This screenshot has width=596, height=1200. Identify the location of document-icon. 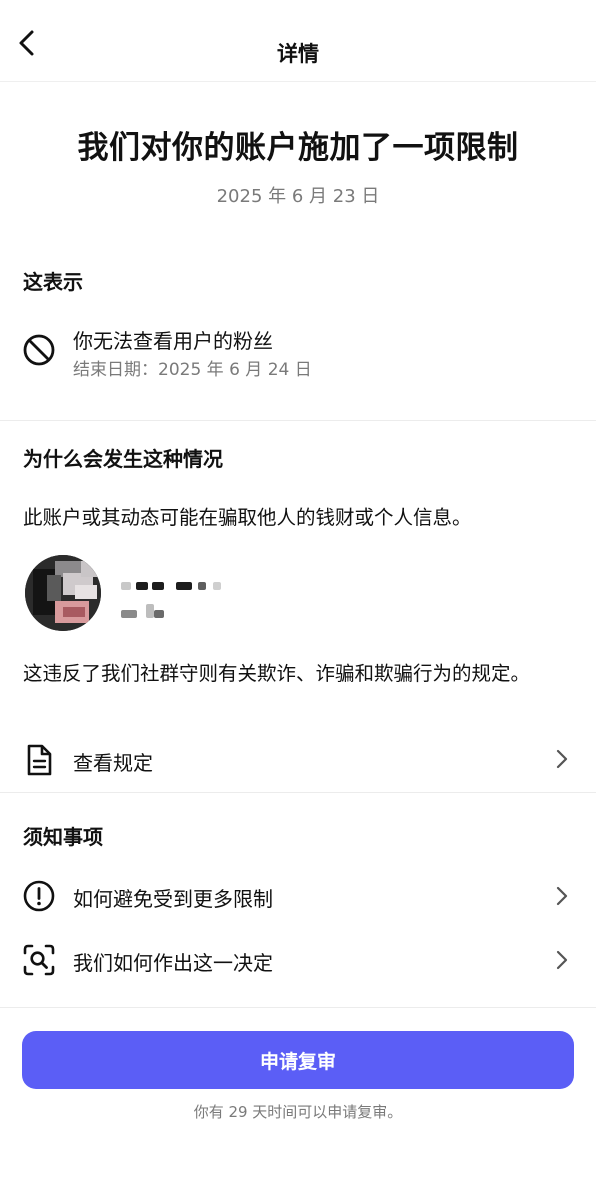
(39, 760).